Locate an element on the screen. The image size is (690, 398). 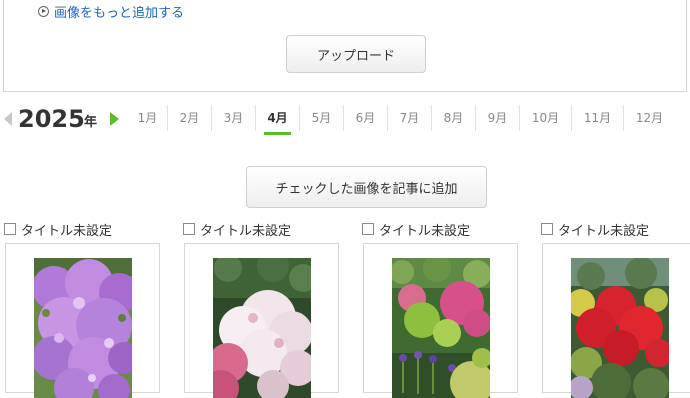
month-tab-3: 3月 is located at coordinates (233, 118).